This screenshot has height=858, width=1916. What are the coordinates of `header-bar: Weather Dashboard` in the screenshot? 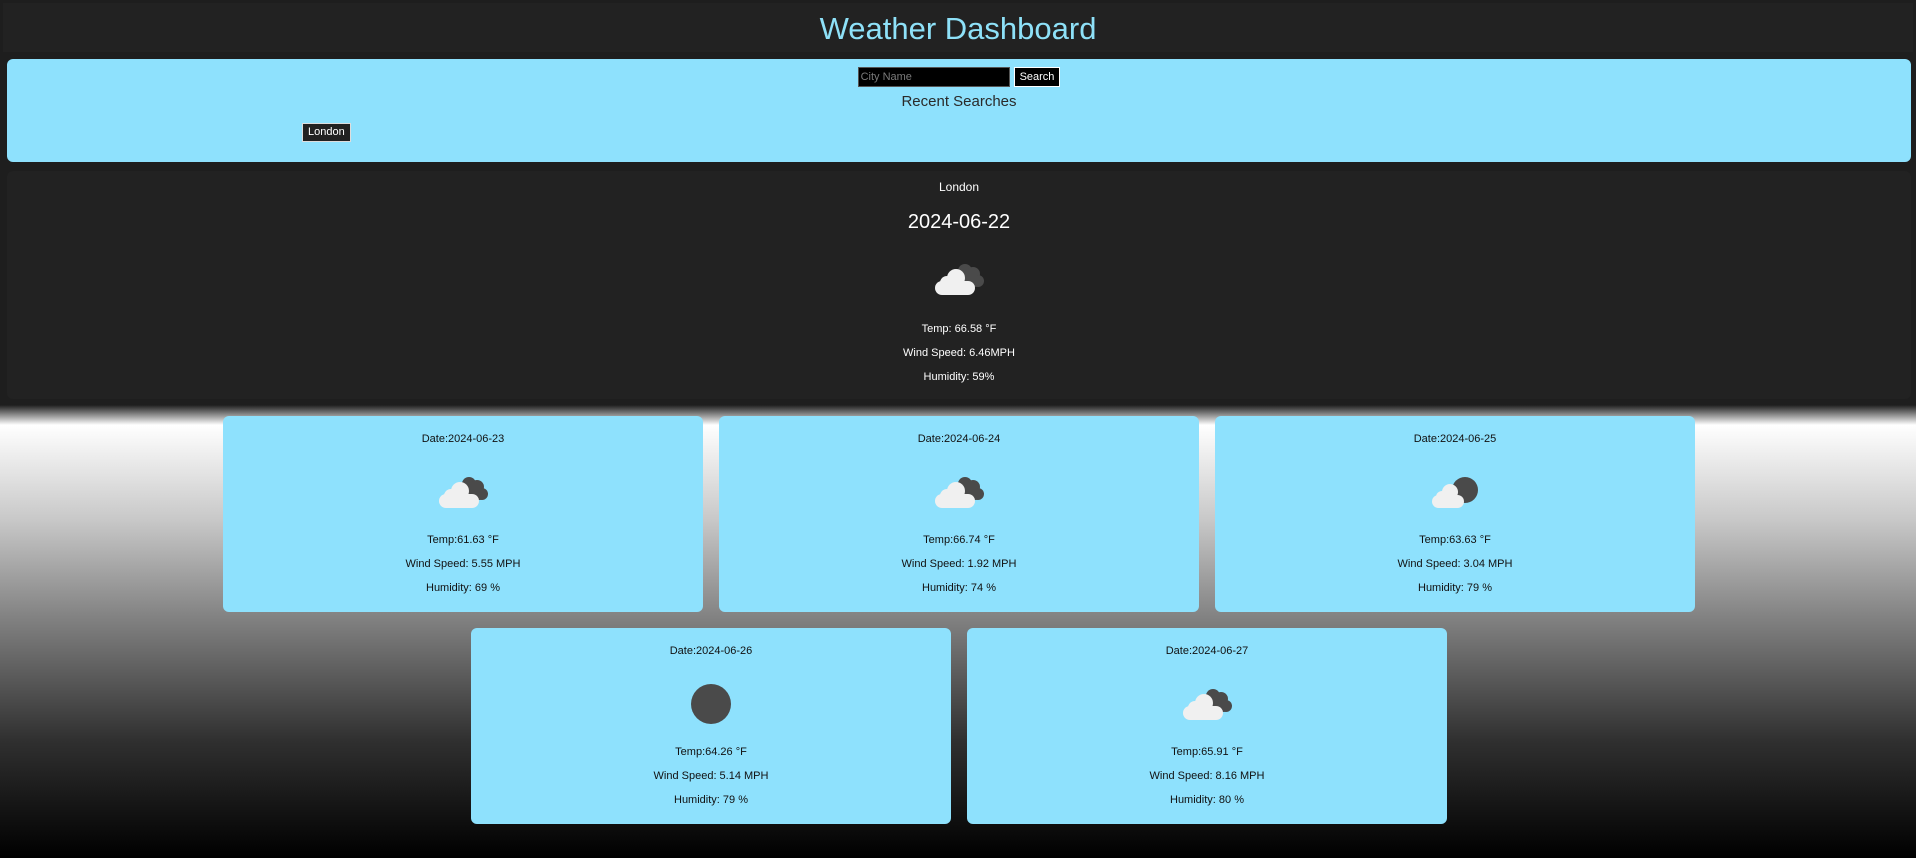 It's located at (958, 27).